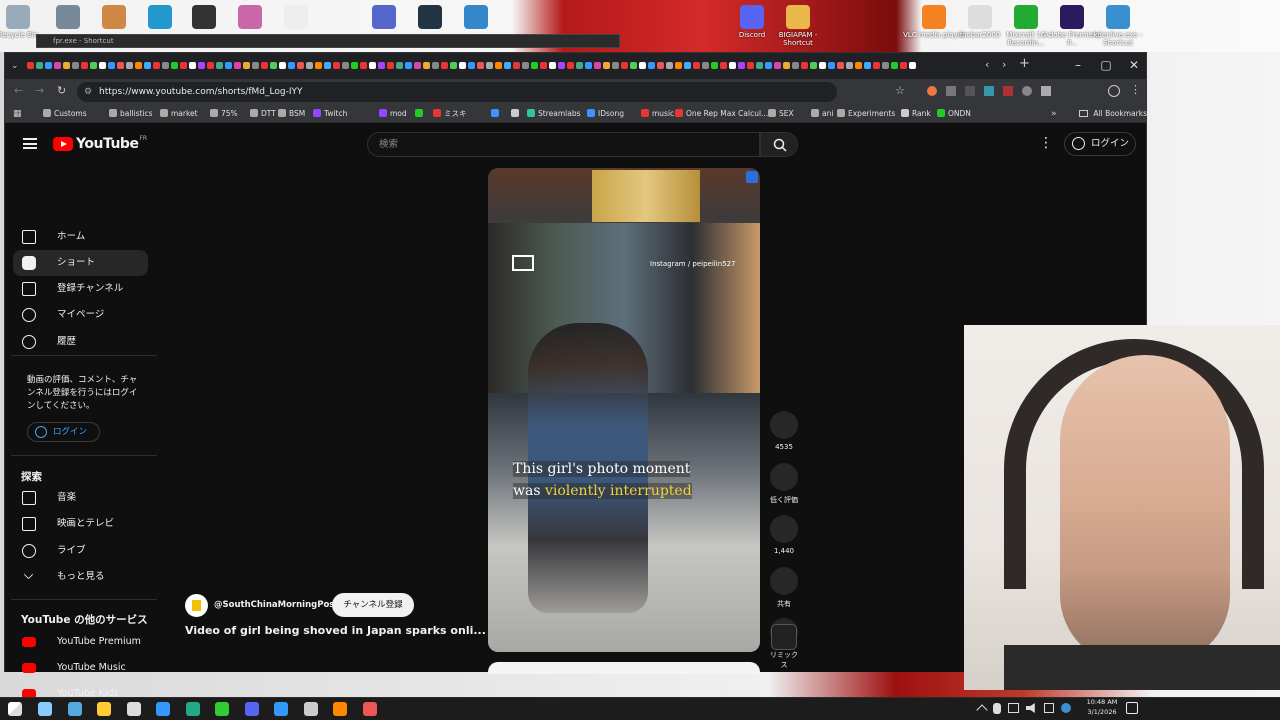  What do you see at coordinates (1134, 65) in the screenshot?
I see `close-icon: ✕` at bounding box center [1134, 65].